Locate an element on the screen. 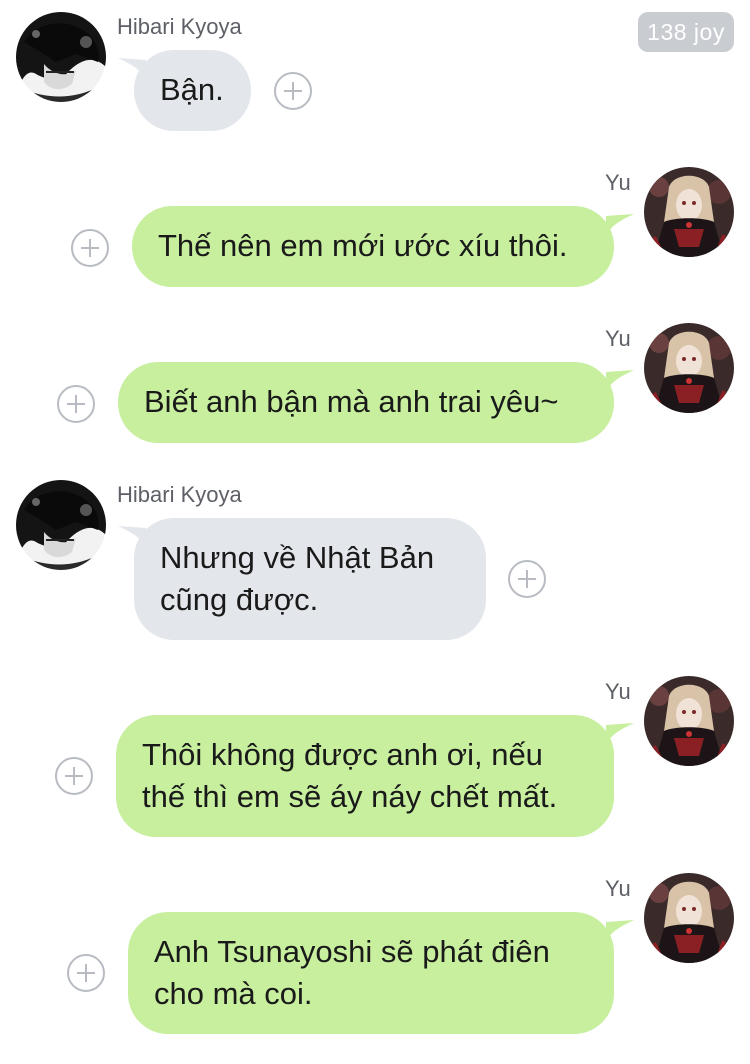 Image resolution: width=750 pixels, height=1064 pixels. message-text: Thôi không được anh ơi, nếu is located at coordinates (342, 754).